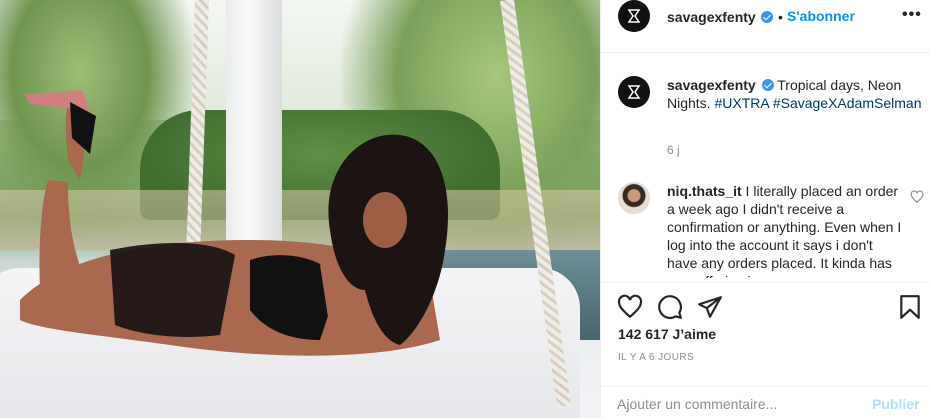 The image size is (930, 418). I want to click on likes-count: 142 617 J’aime, so click(667, 334).